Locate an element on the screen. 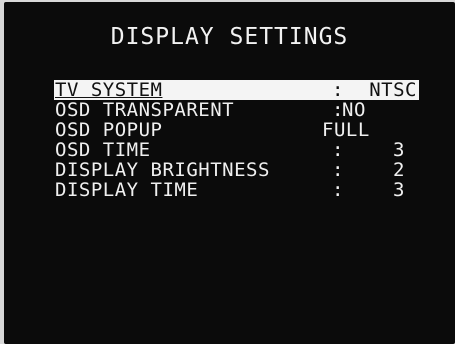  menu-title: DISPLAY SETTINGS is located at coordinates (229, 37).